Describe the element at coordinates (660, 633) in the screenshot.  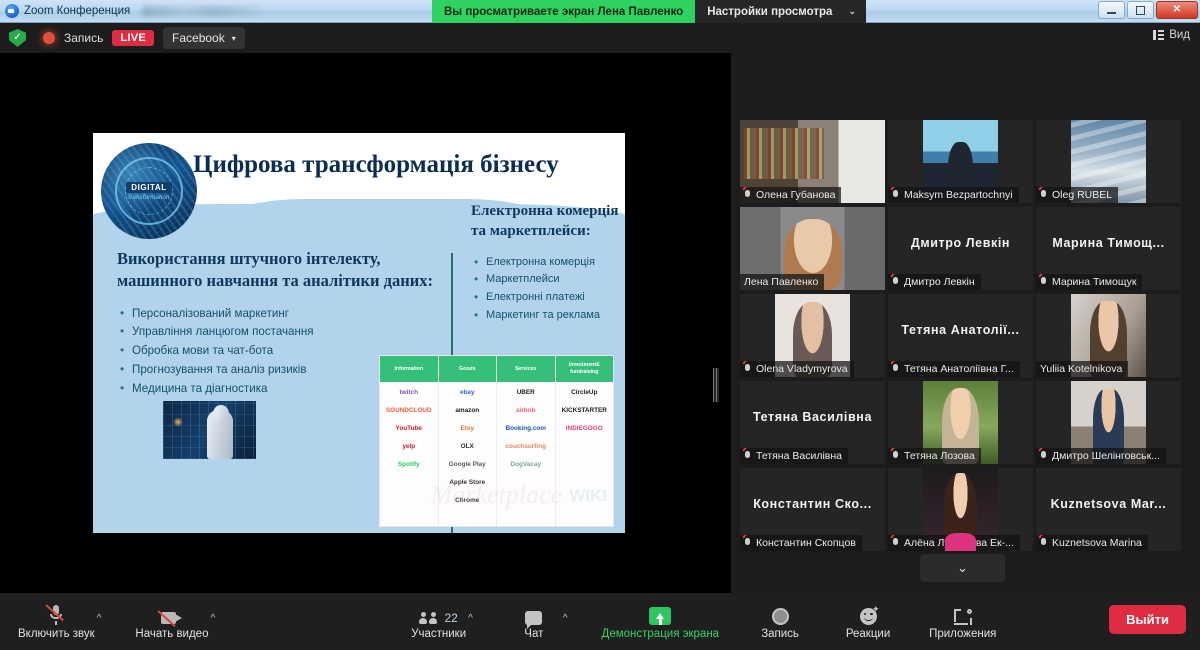
I see `share-button-label: Демонстрация экрана` at that location.